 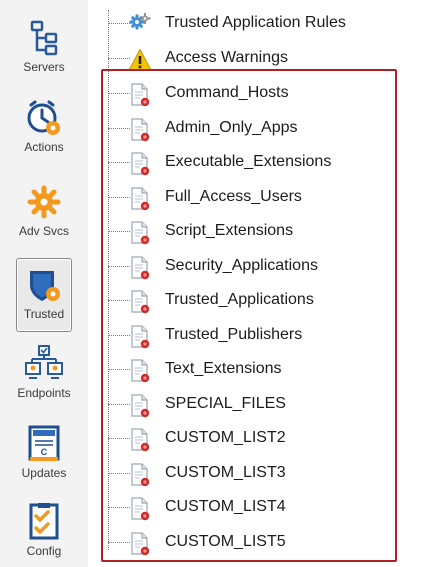 I want to click on tree-item-label: Trusted Application Rules, so click(x=255, y=22).